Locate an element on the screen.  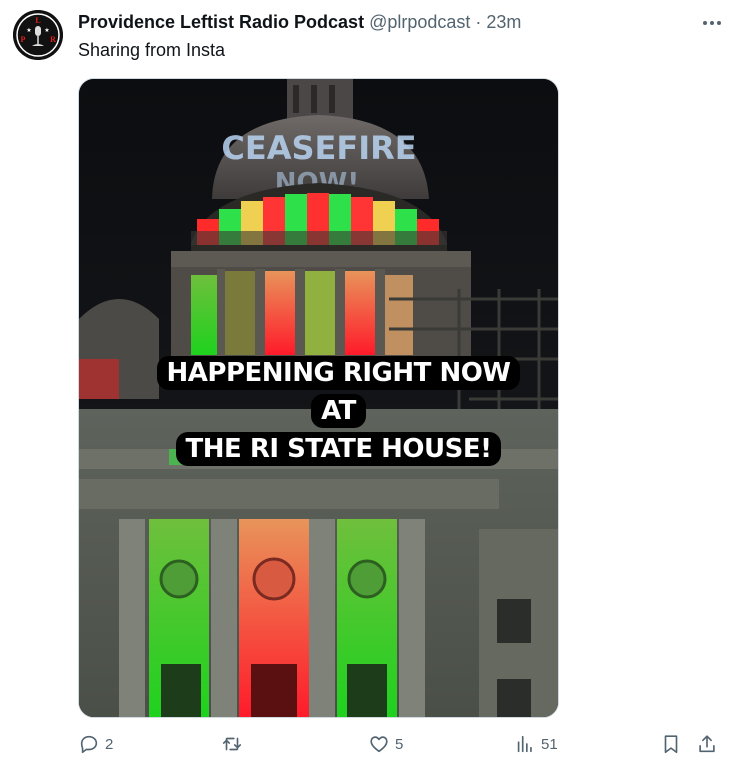
author-handle: @plrpodcast is located at coordinates (419, 22).